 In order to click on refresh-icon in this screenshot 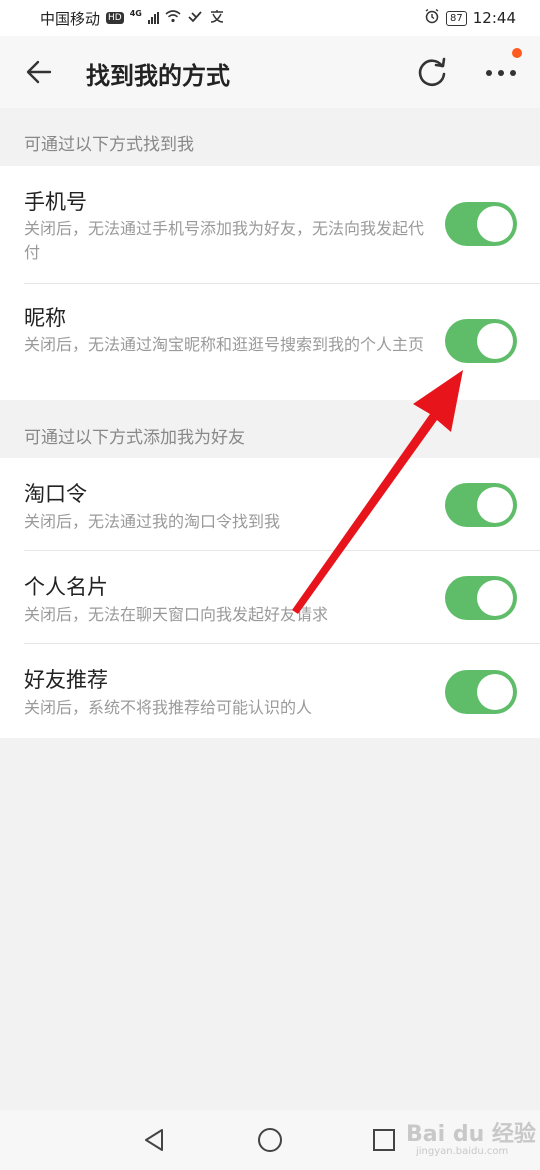, I will do `click(432, 72)`.